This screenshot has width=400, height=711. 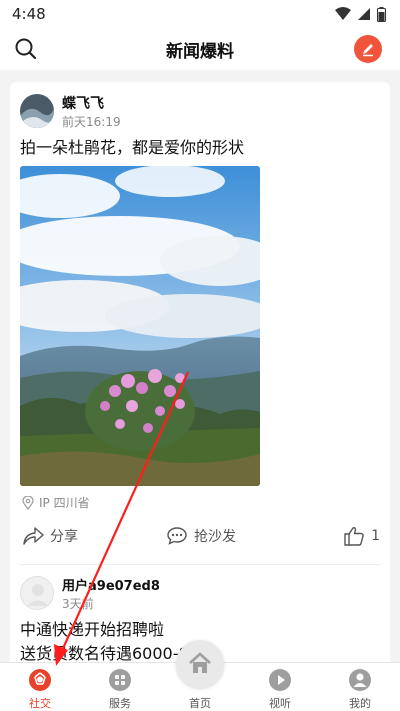 I want to click on post-username: 用户a9e07ed8, so click(x=111, y=584).